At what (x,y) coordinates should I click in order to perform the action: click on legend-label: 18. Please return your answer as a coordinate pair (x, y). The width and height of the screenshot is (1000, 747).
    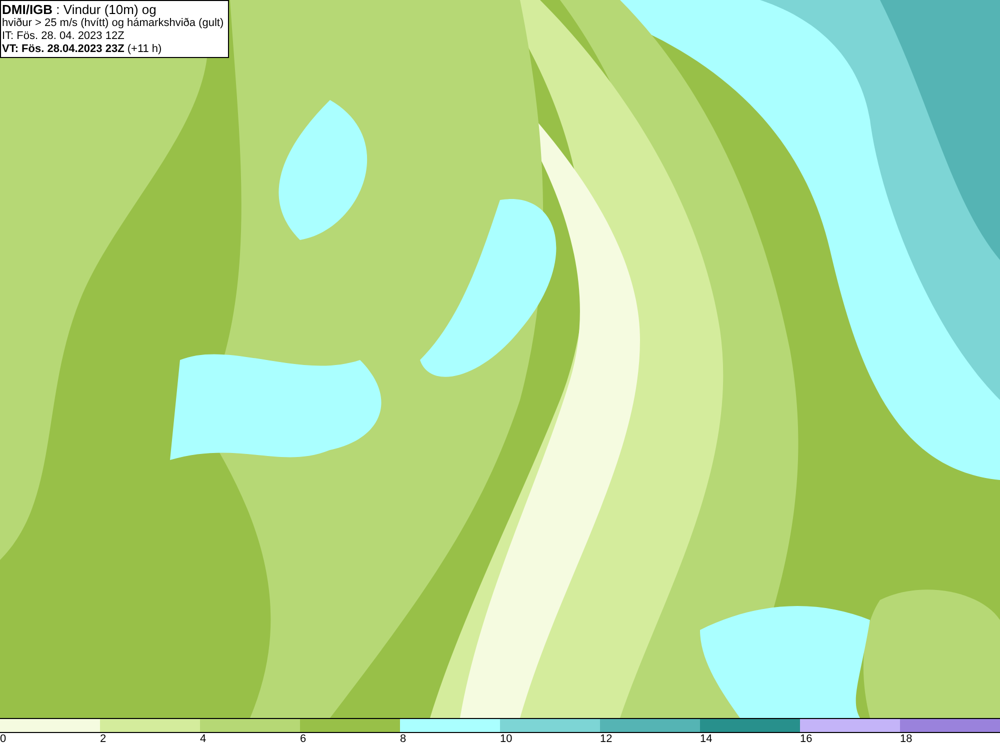
    Looking at the image, I should click on (906, 739).